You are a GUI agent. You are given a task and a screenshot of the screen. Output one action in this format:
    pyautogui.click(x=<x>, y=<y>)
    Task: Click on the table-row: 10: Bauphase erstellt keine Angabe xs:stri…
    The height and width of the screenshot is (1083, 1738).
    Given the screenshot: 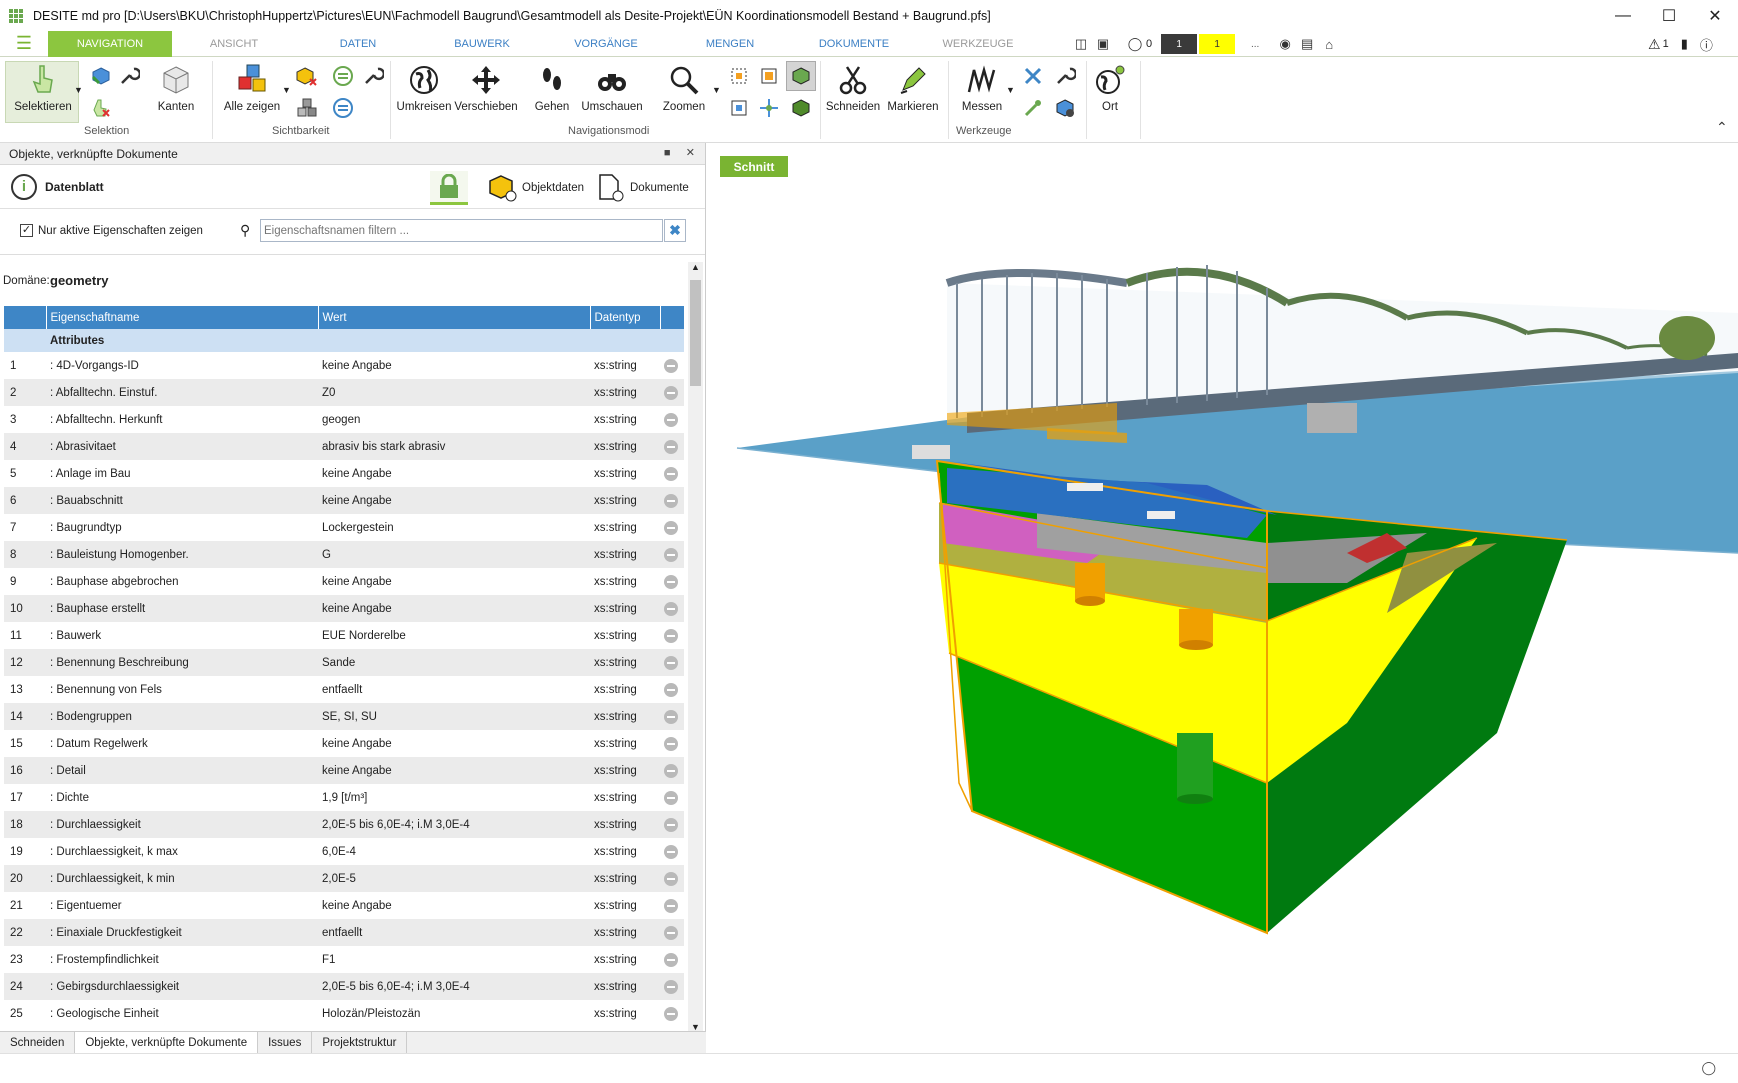 What is the action you would take?
    pyautogui.click(x=344, y=608)
    